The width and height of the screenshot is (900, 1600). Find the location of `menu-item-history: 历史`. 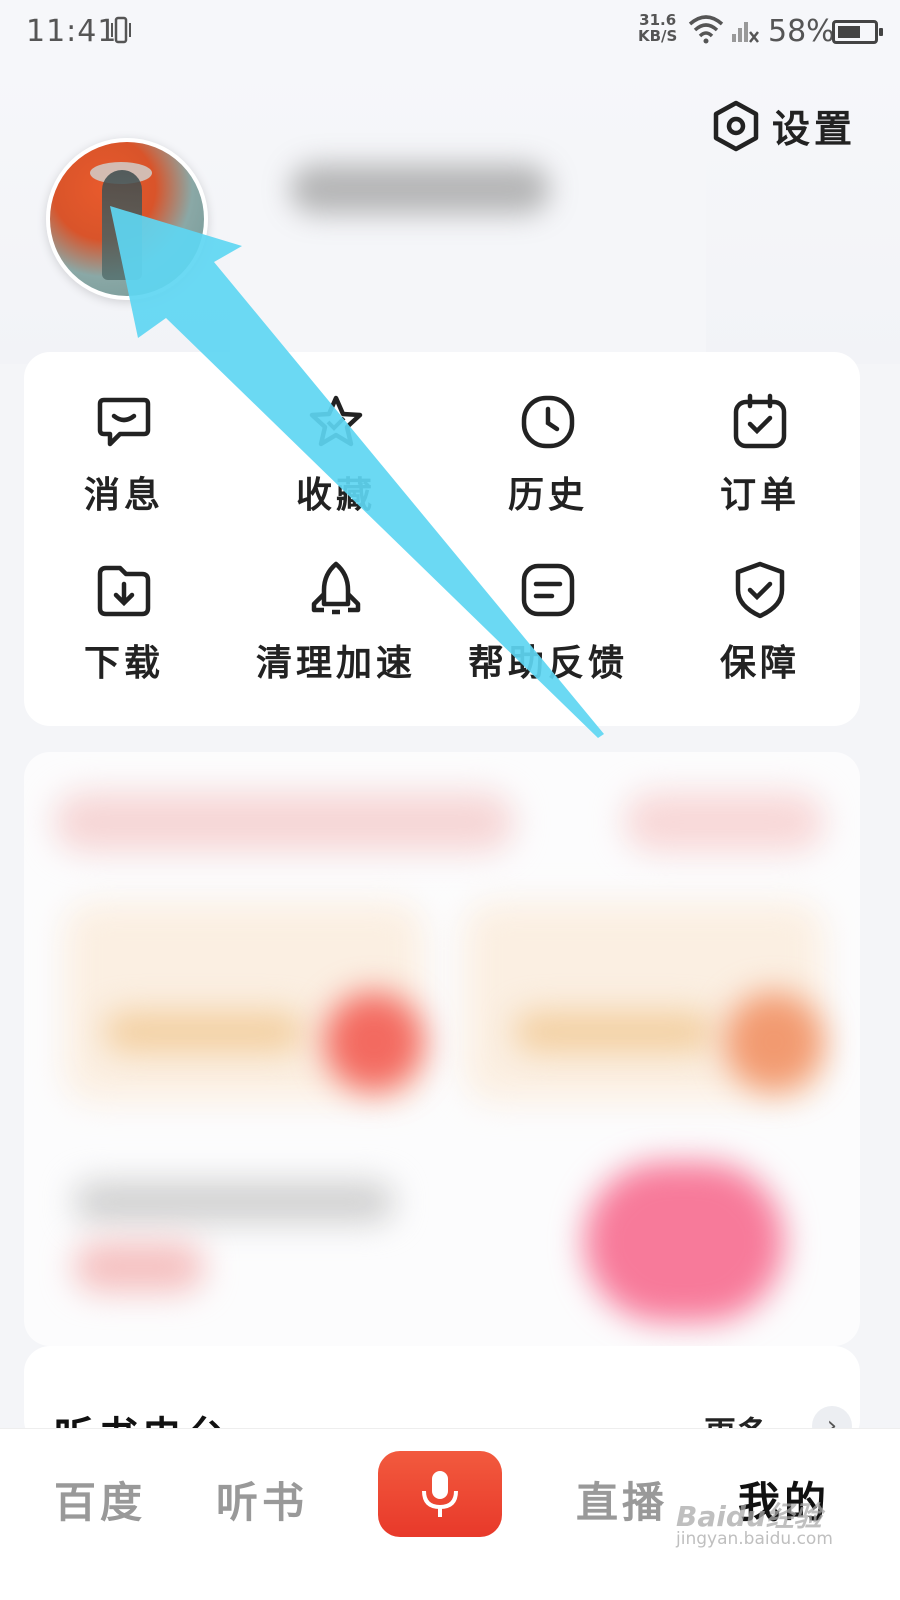

menu-item-history: 历史 is located at coordinates (548, 455).